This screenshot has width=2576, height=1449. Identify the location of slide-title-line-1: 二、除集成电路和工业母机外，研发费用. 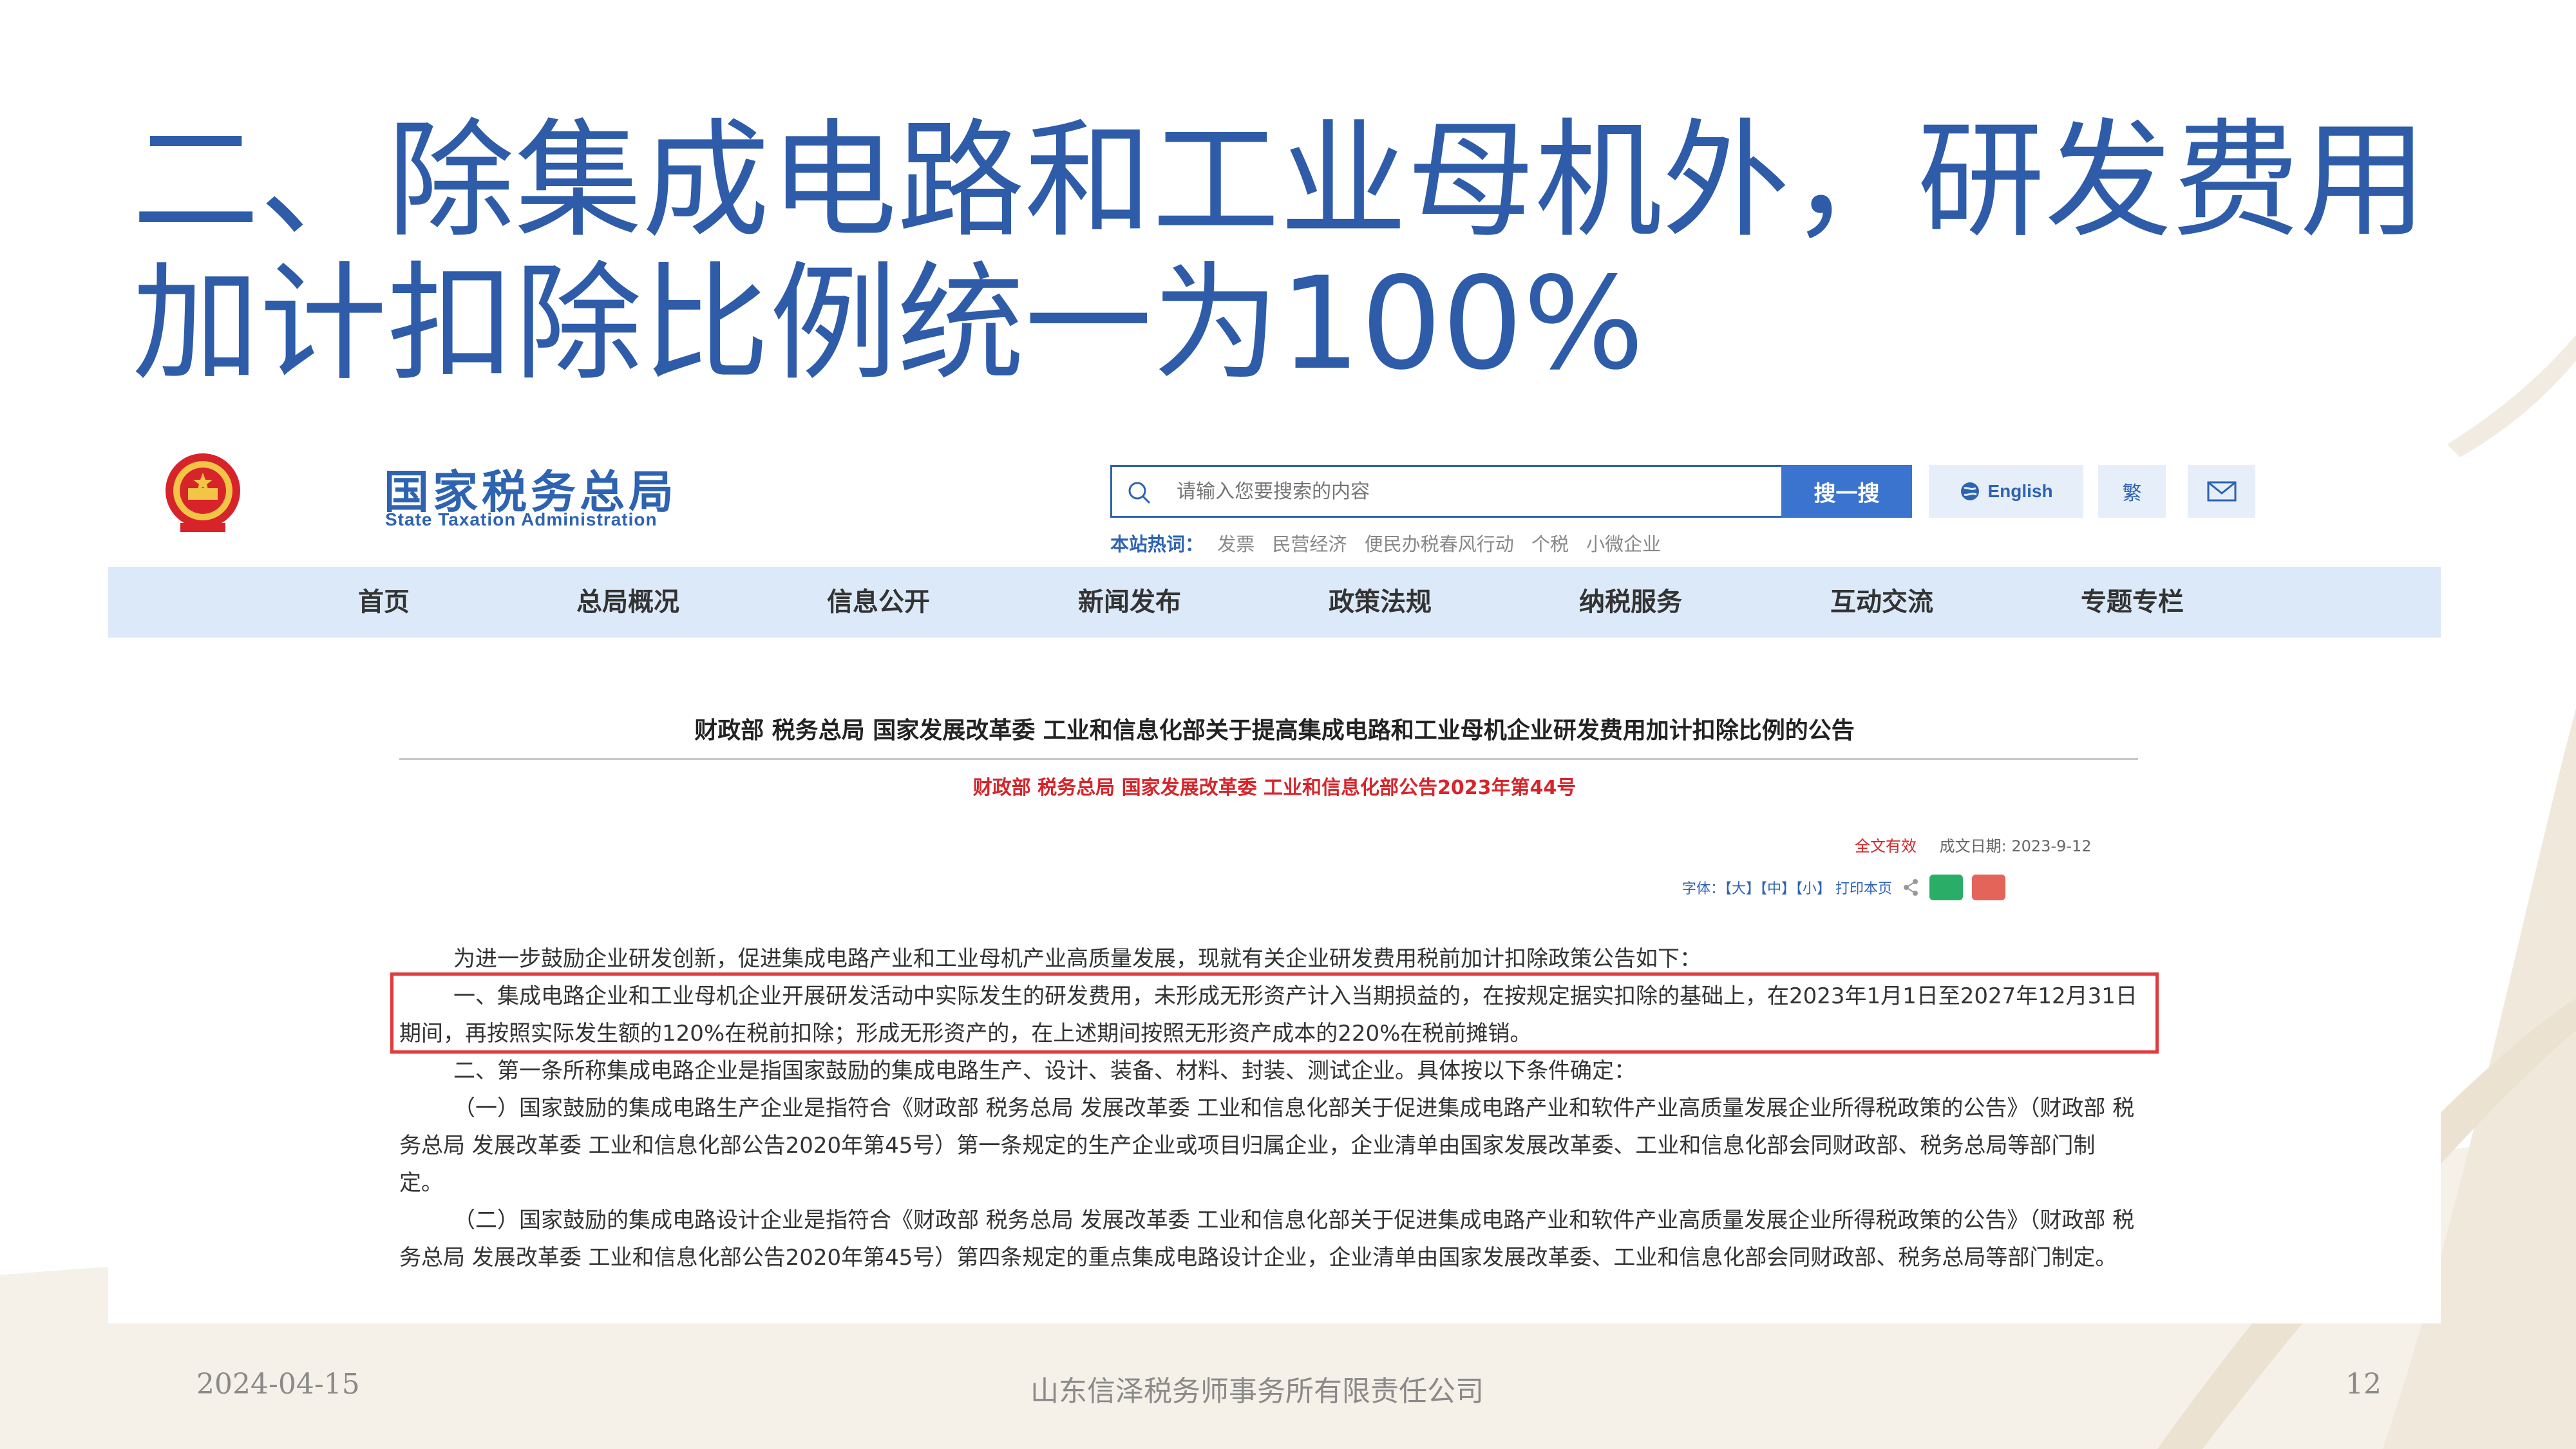
(1279, 181).